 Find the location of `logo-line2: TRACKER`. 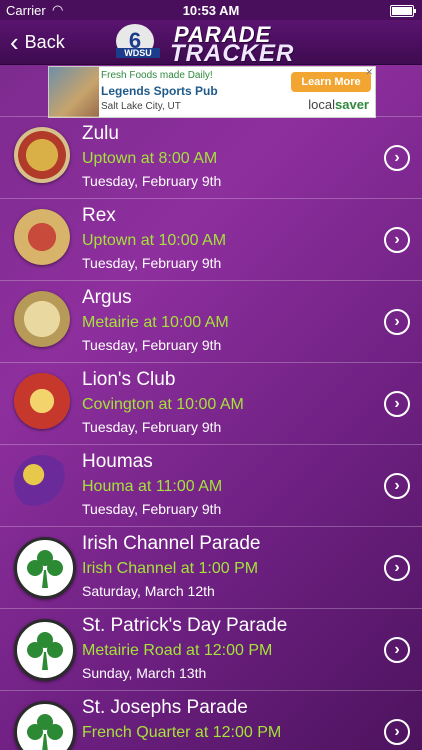

logo-line2: TRACKER is located at coordinates (232, 53).